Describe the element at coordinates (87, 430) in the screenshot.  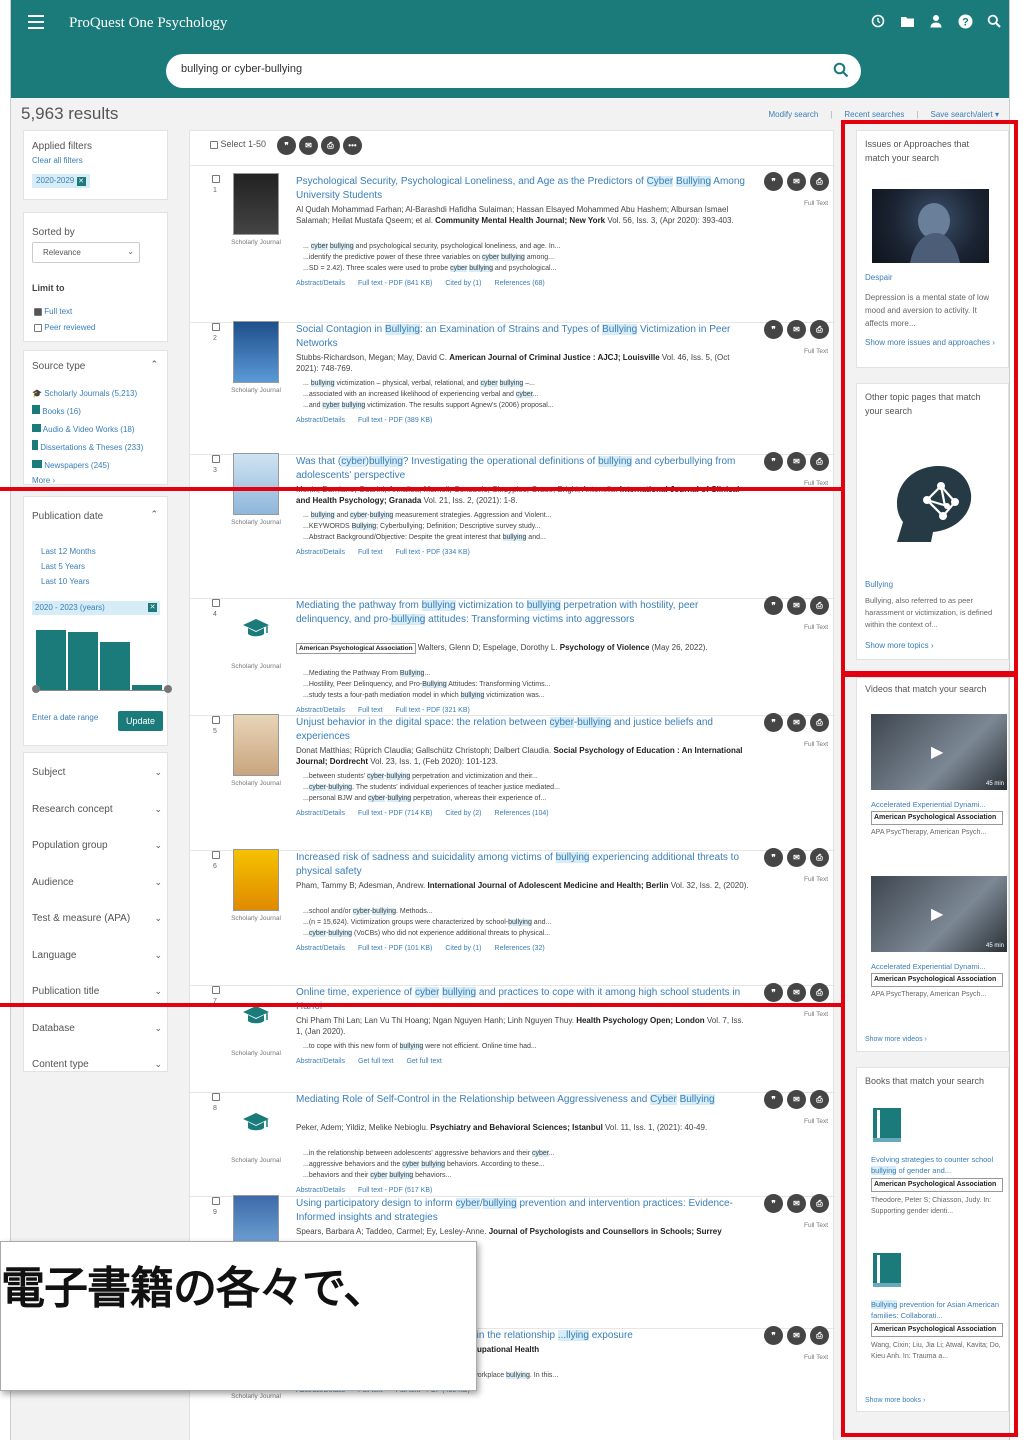
I see `source-item-audio-video: Audio & Video Works (18)` at that location.